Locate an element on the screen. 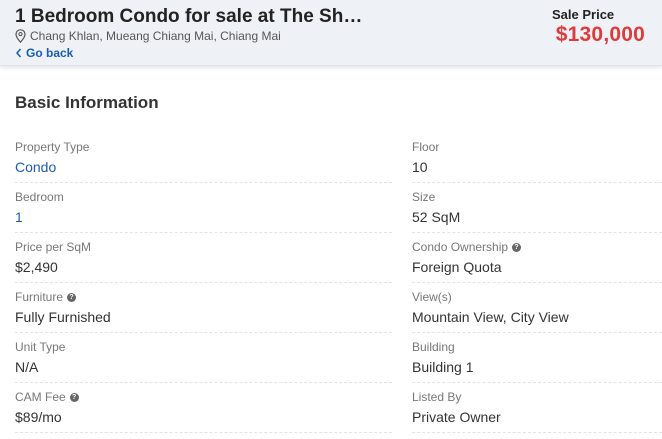 The image size is (662, 439). unit-type-label: Unit Type is located at coordinates (40, 347).